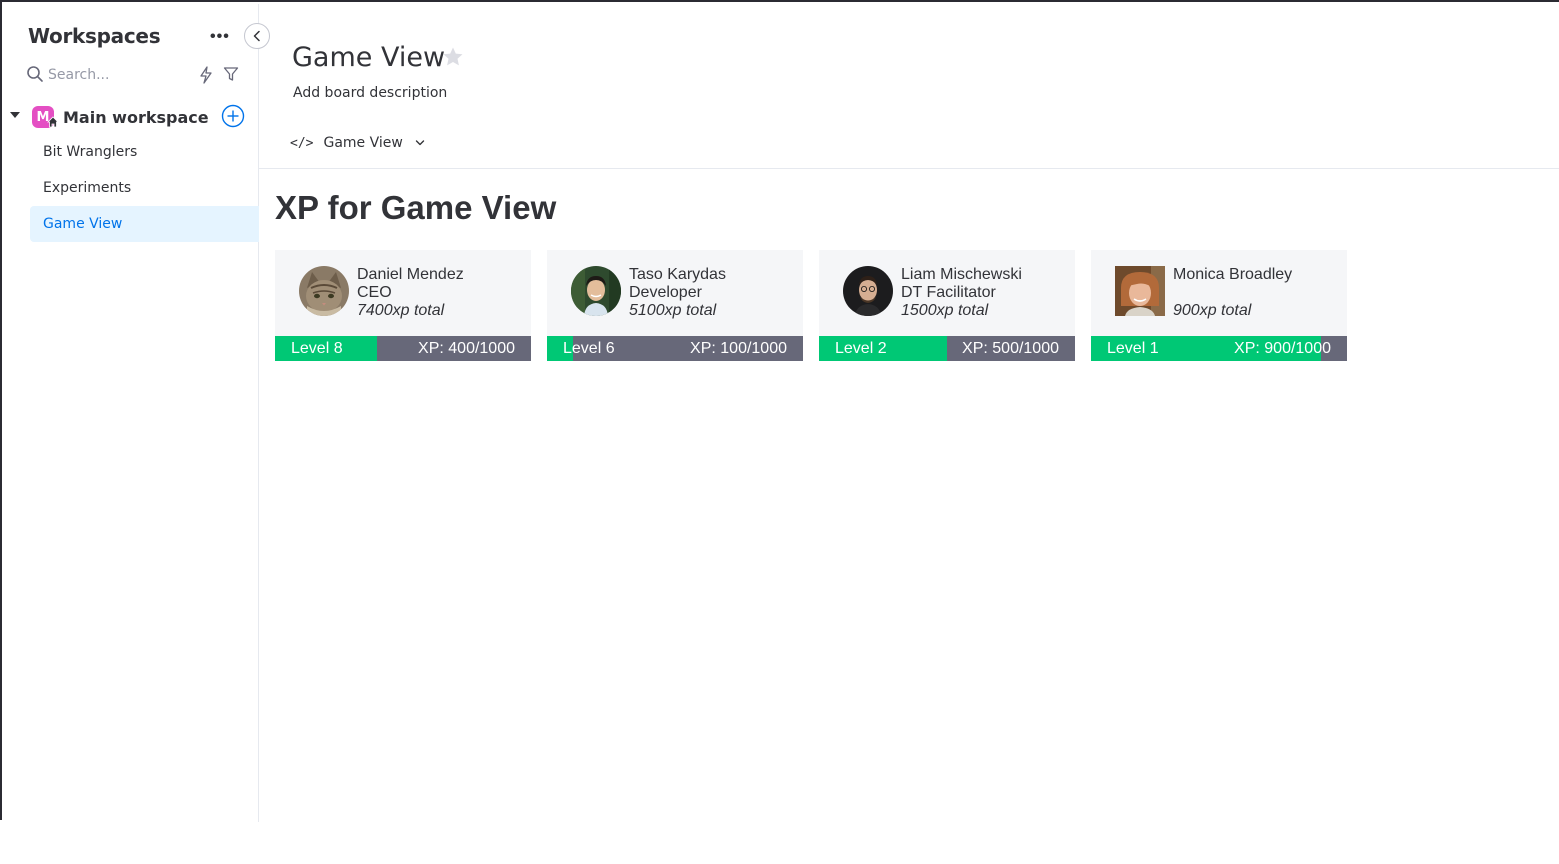  I want to click on xp-progress-bar: Level 1 XP: 900/1000, so click(1219, 348).